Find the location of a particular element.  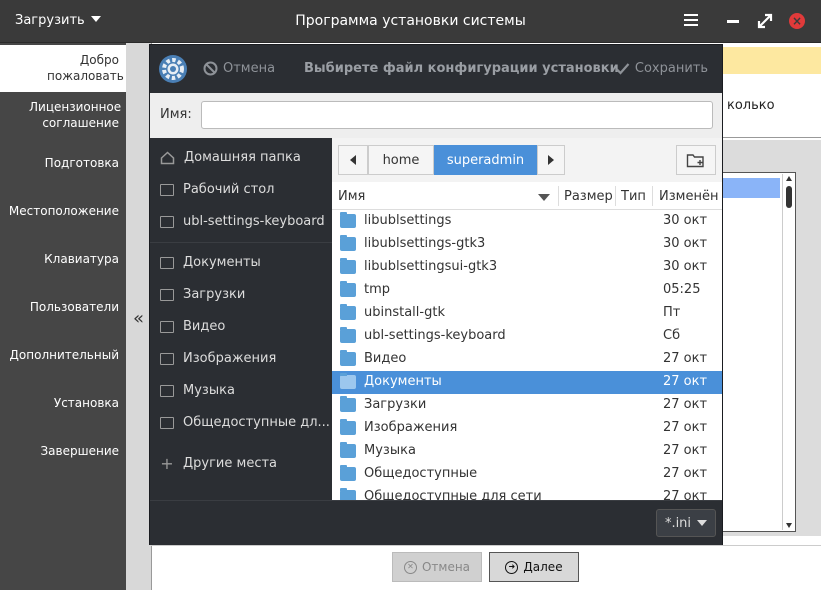

column-size: Размер is located at coordinates (588, 196).